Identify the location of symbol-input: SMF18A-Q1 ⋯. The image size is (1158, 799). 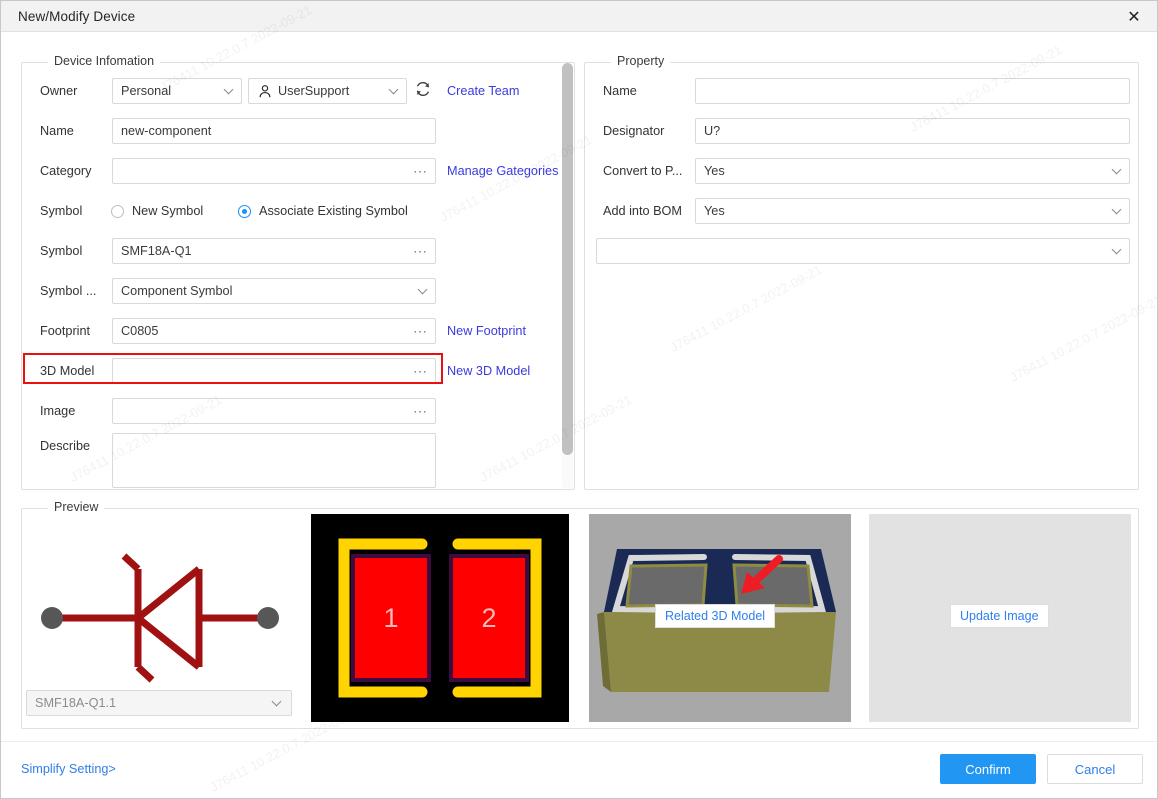
(274, 251).